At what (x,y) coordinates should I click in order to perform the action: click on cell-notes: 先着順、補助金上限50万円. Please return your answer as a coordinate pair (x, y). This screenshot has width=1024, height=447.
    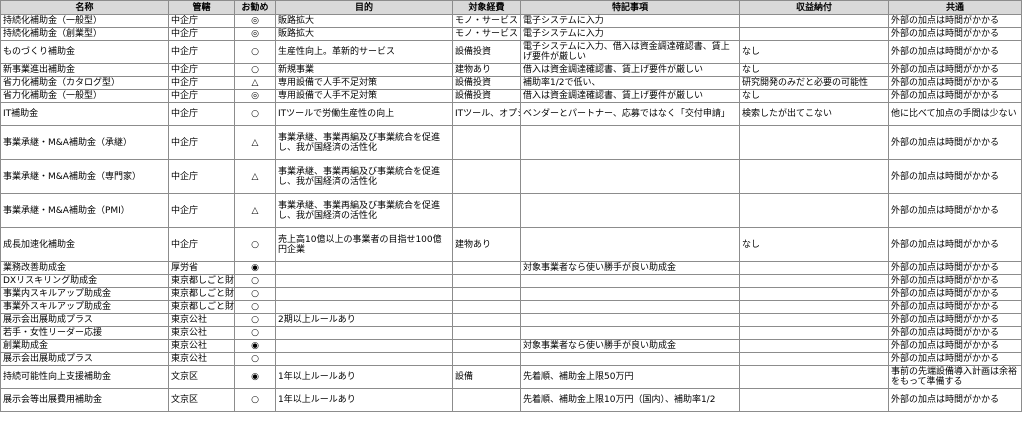
    Looking at the image, I should click on (630, 377).